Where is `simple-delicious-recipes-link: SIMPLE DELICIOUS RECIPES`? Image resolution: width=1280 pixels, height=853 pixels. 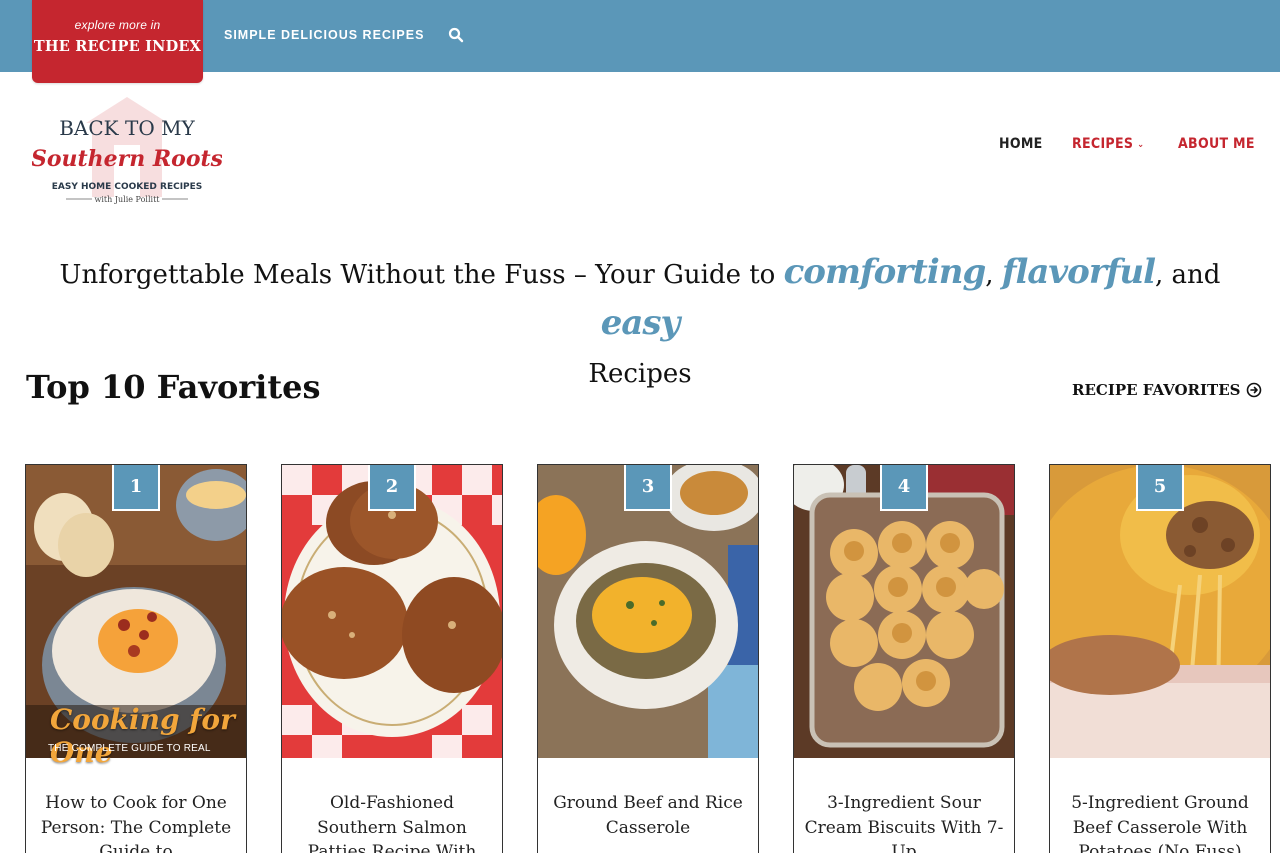
simple-delicious-recipes-link: SIMPLE DELICIOUS RECIPES is located at coordinates (324, 35).